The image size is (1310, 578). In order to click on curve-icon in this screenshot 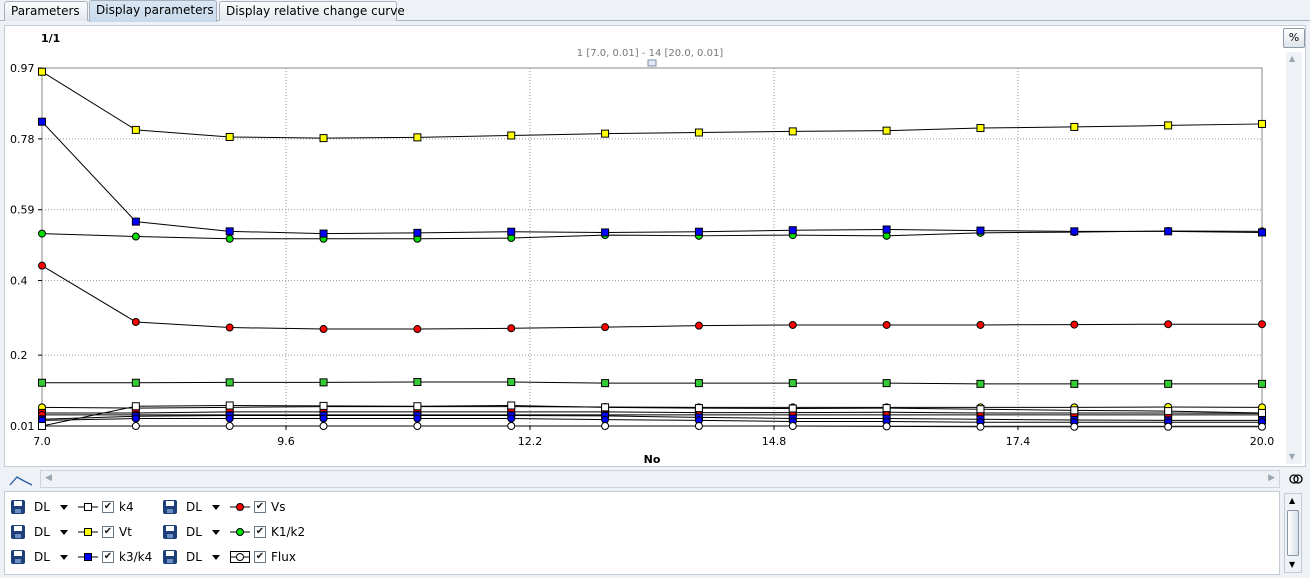, I will do `click(22, 480)`.